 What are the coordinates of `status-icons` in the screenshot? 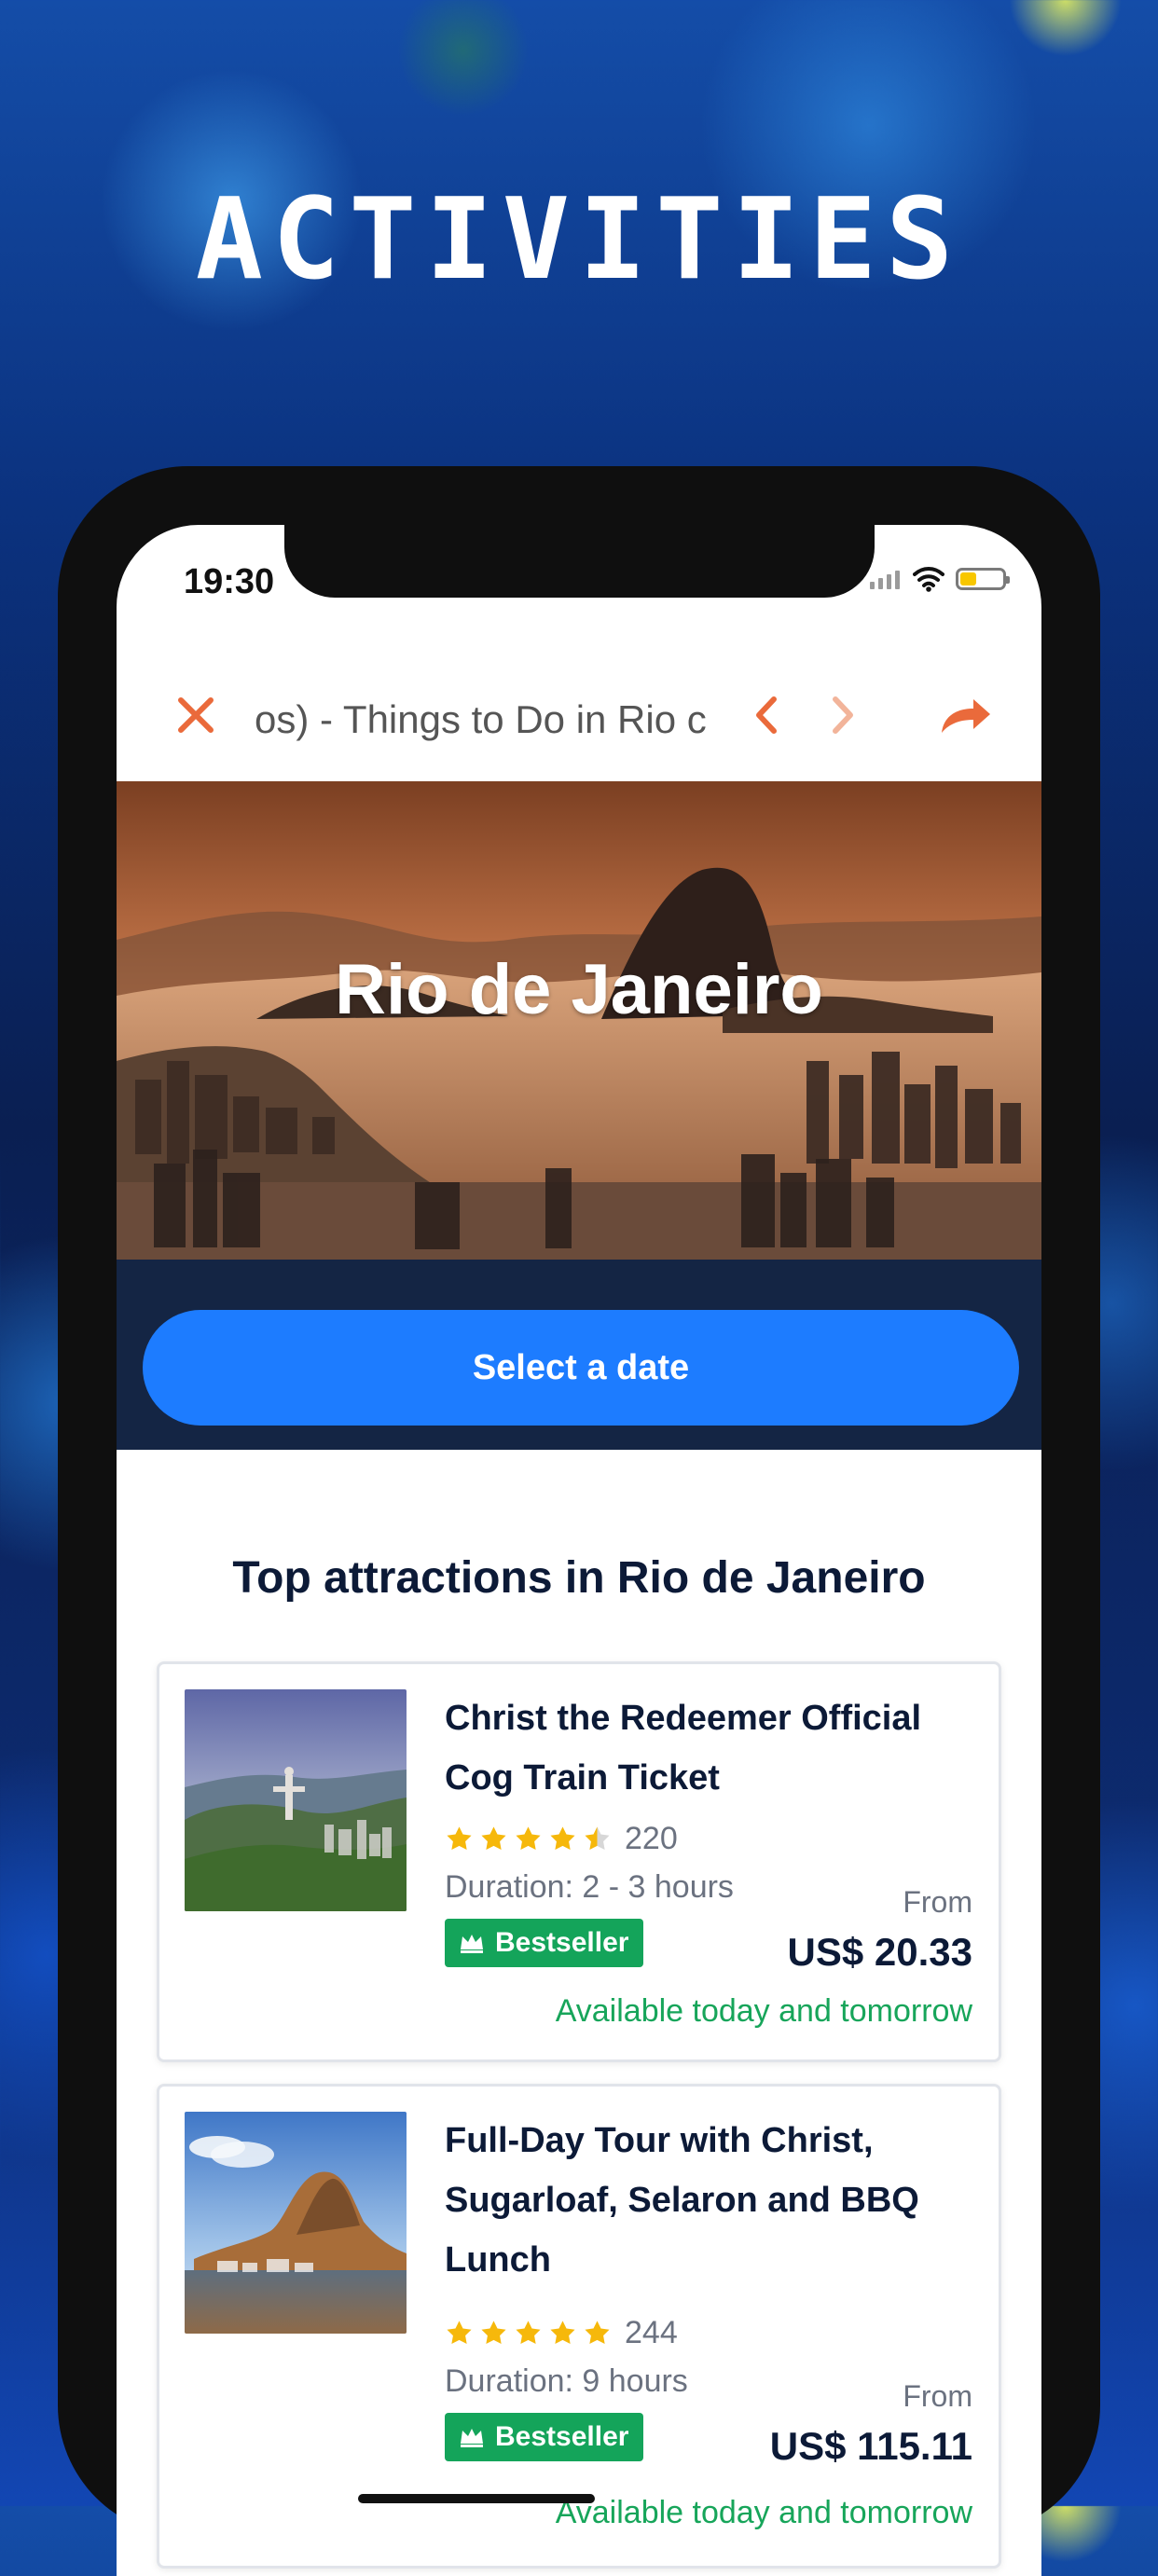 It's located at (940, 579).